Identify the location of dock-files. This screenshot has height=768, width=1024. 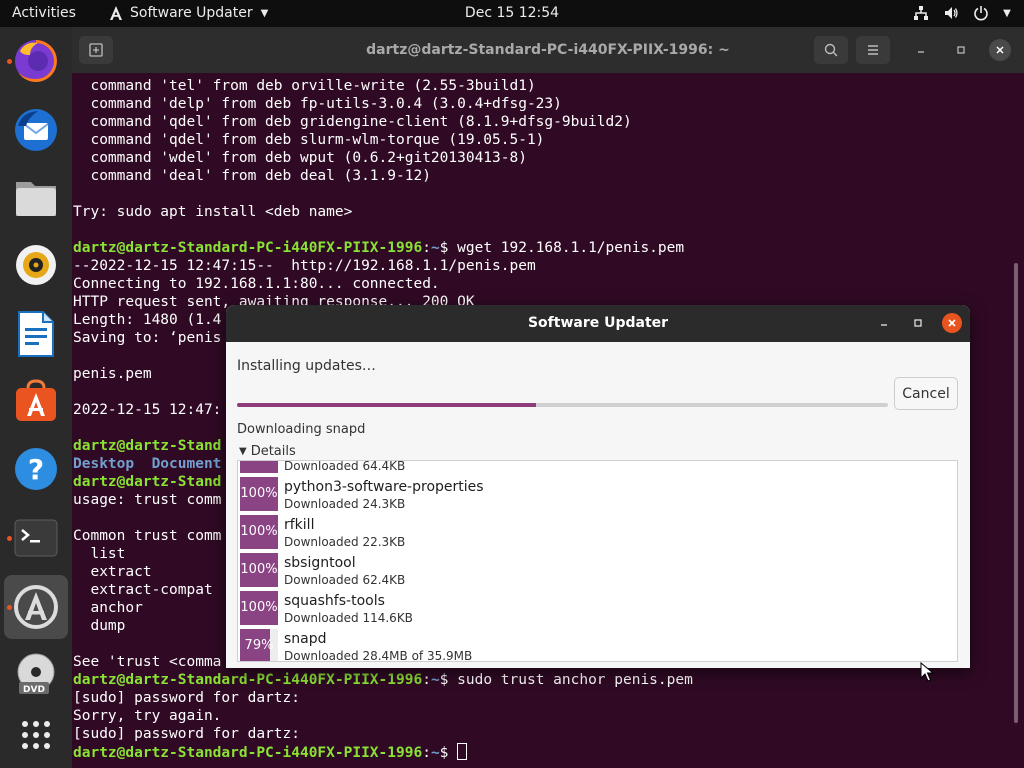
(36, 198).